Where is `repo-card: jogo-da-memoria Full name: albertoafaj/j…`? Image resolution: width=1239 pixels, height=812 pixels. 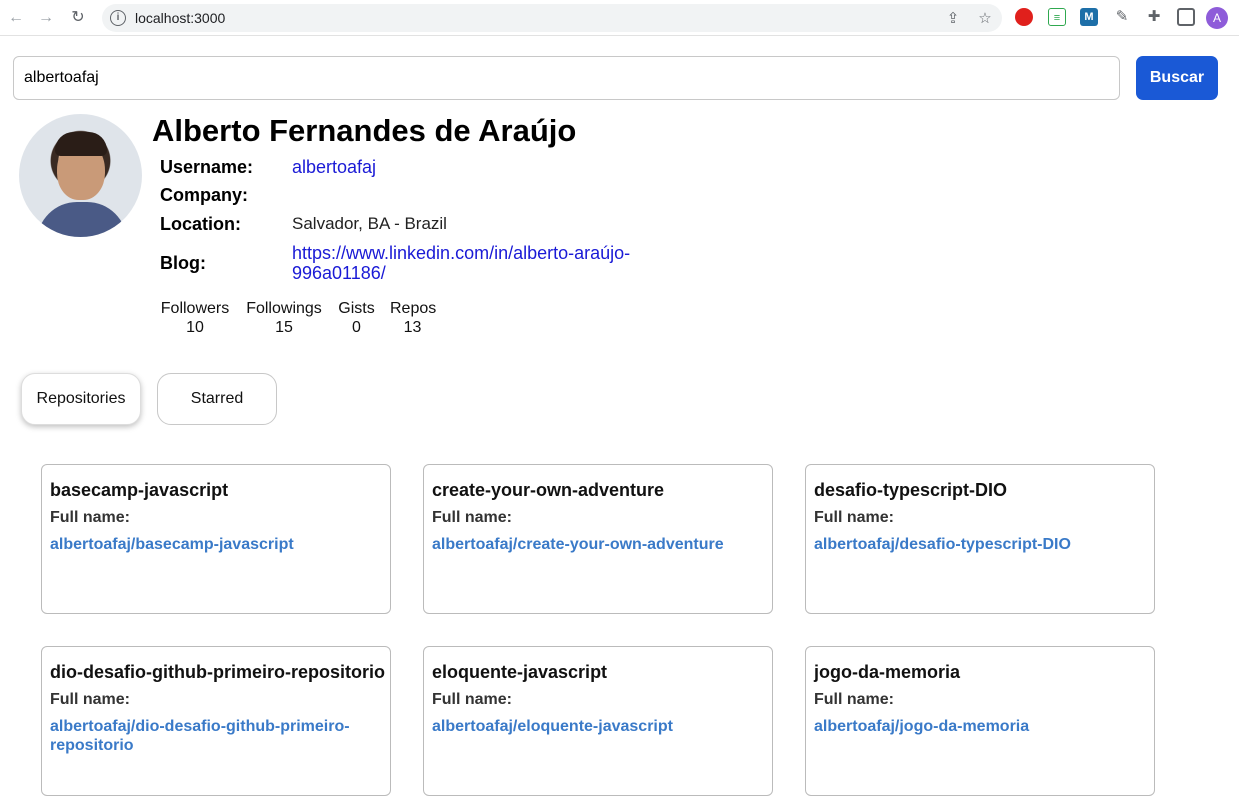 repo-card: jogo-da-memoria Full name: albertoafaj/j… is located at coordinates (980, 721).